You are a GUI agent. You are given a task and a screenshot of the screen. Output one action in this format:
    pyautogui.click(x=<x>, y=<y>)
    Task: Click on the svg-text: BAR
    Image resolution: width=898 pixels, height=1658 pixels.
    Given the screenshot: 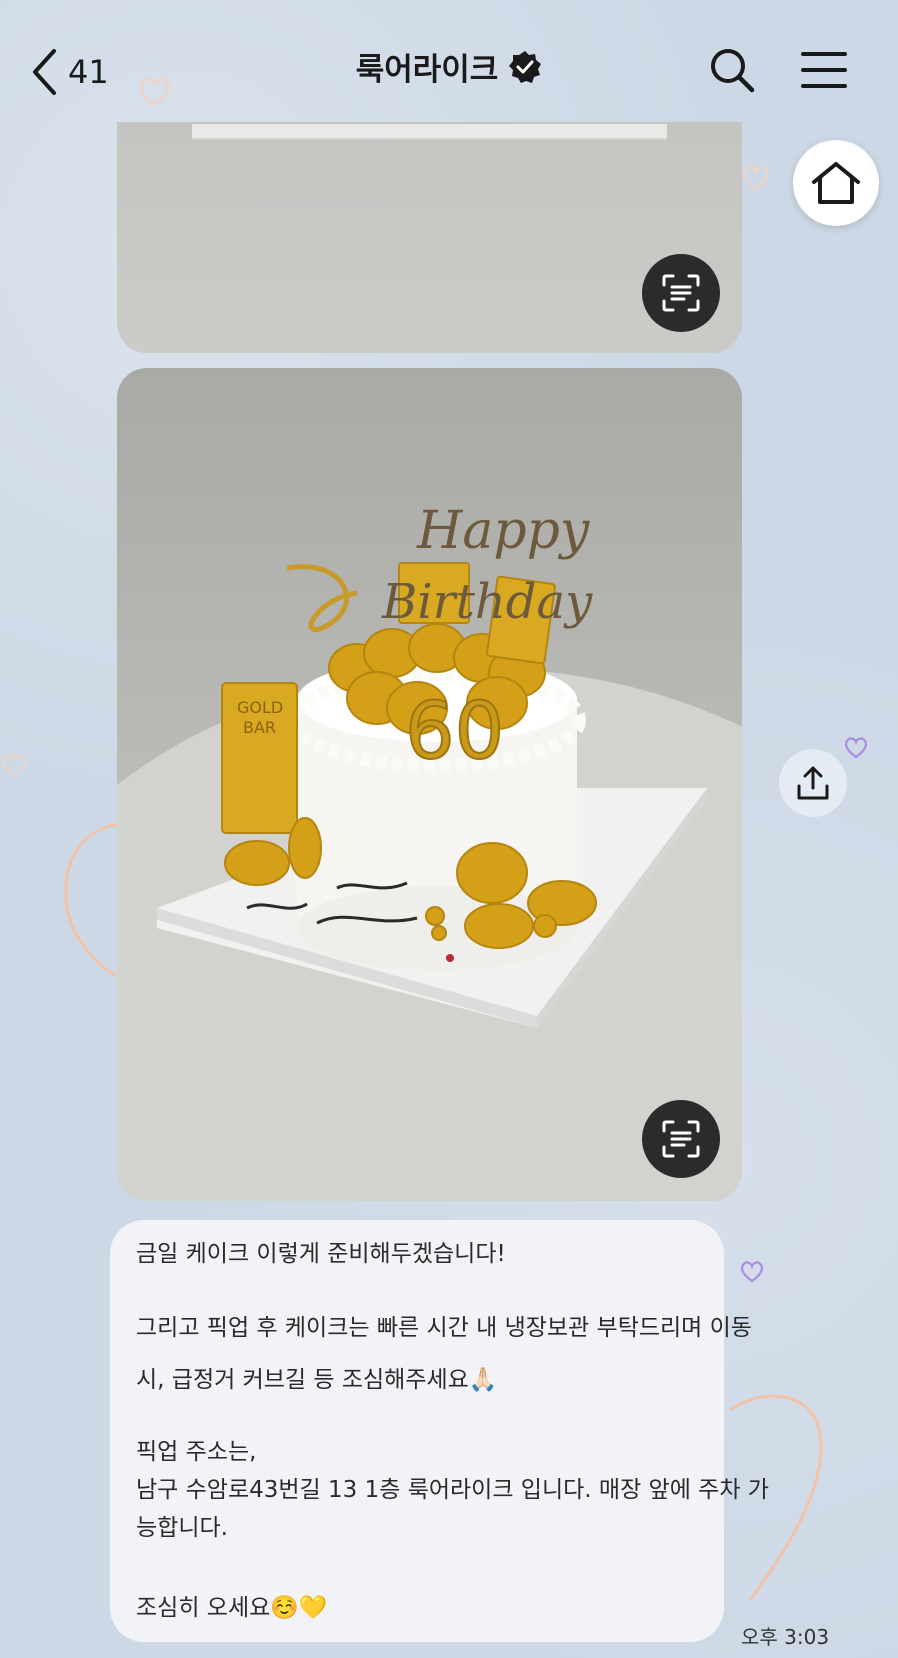 What is the action you would take?
    pyautogui.click(x=259, y=727)
    